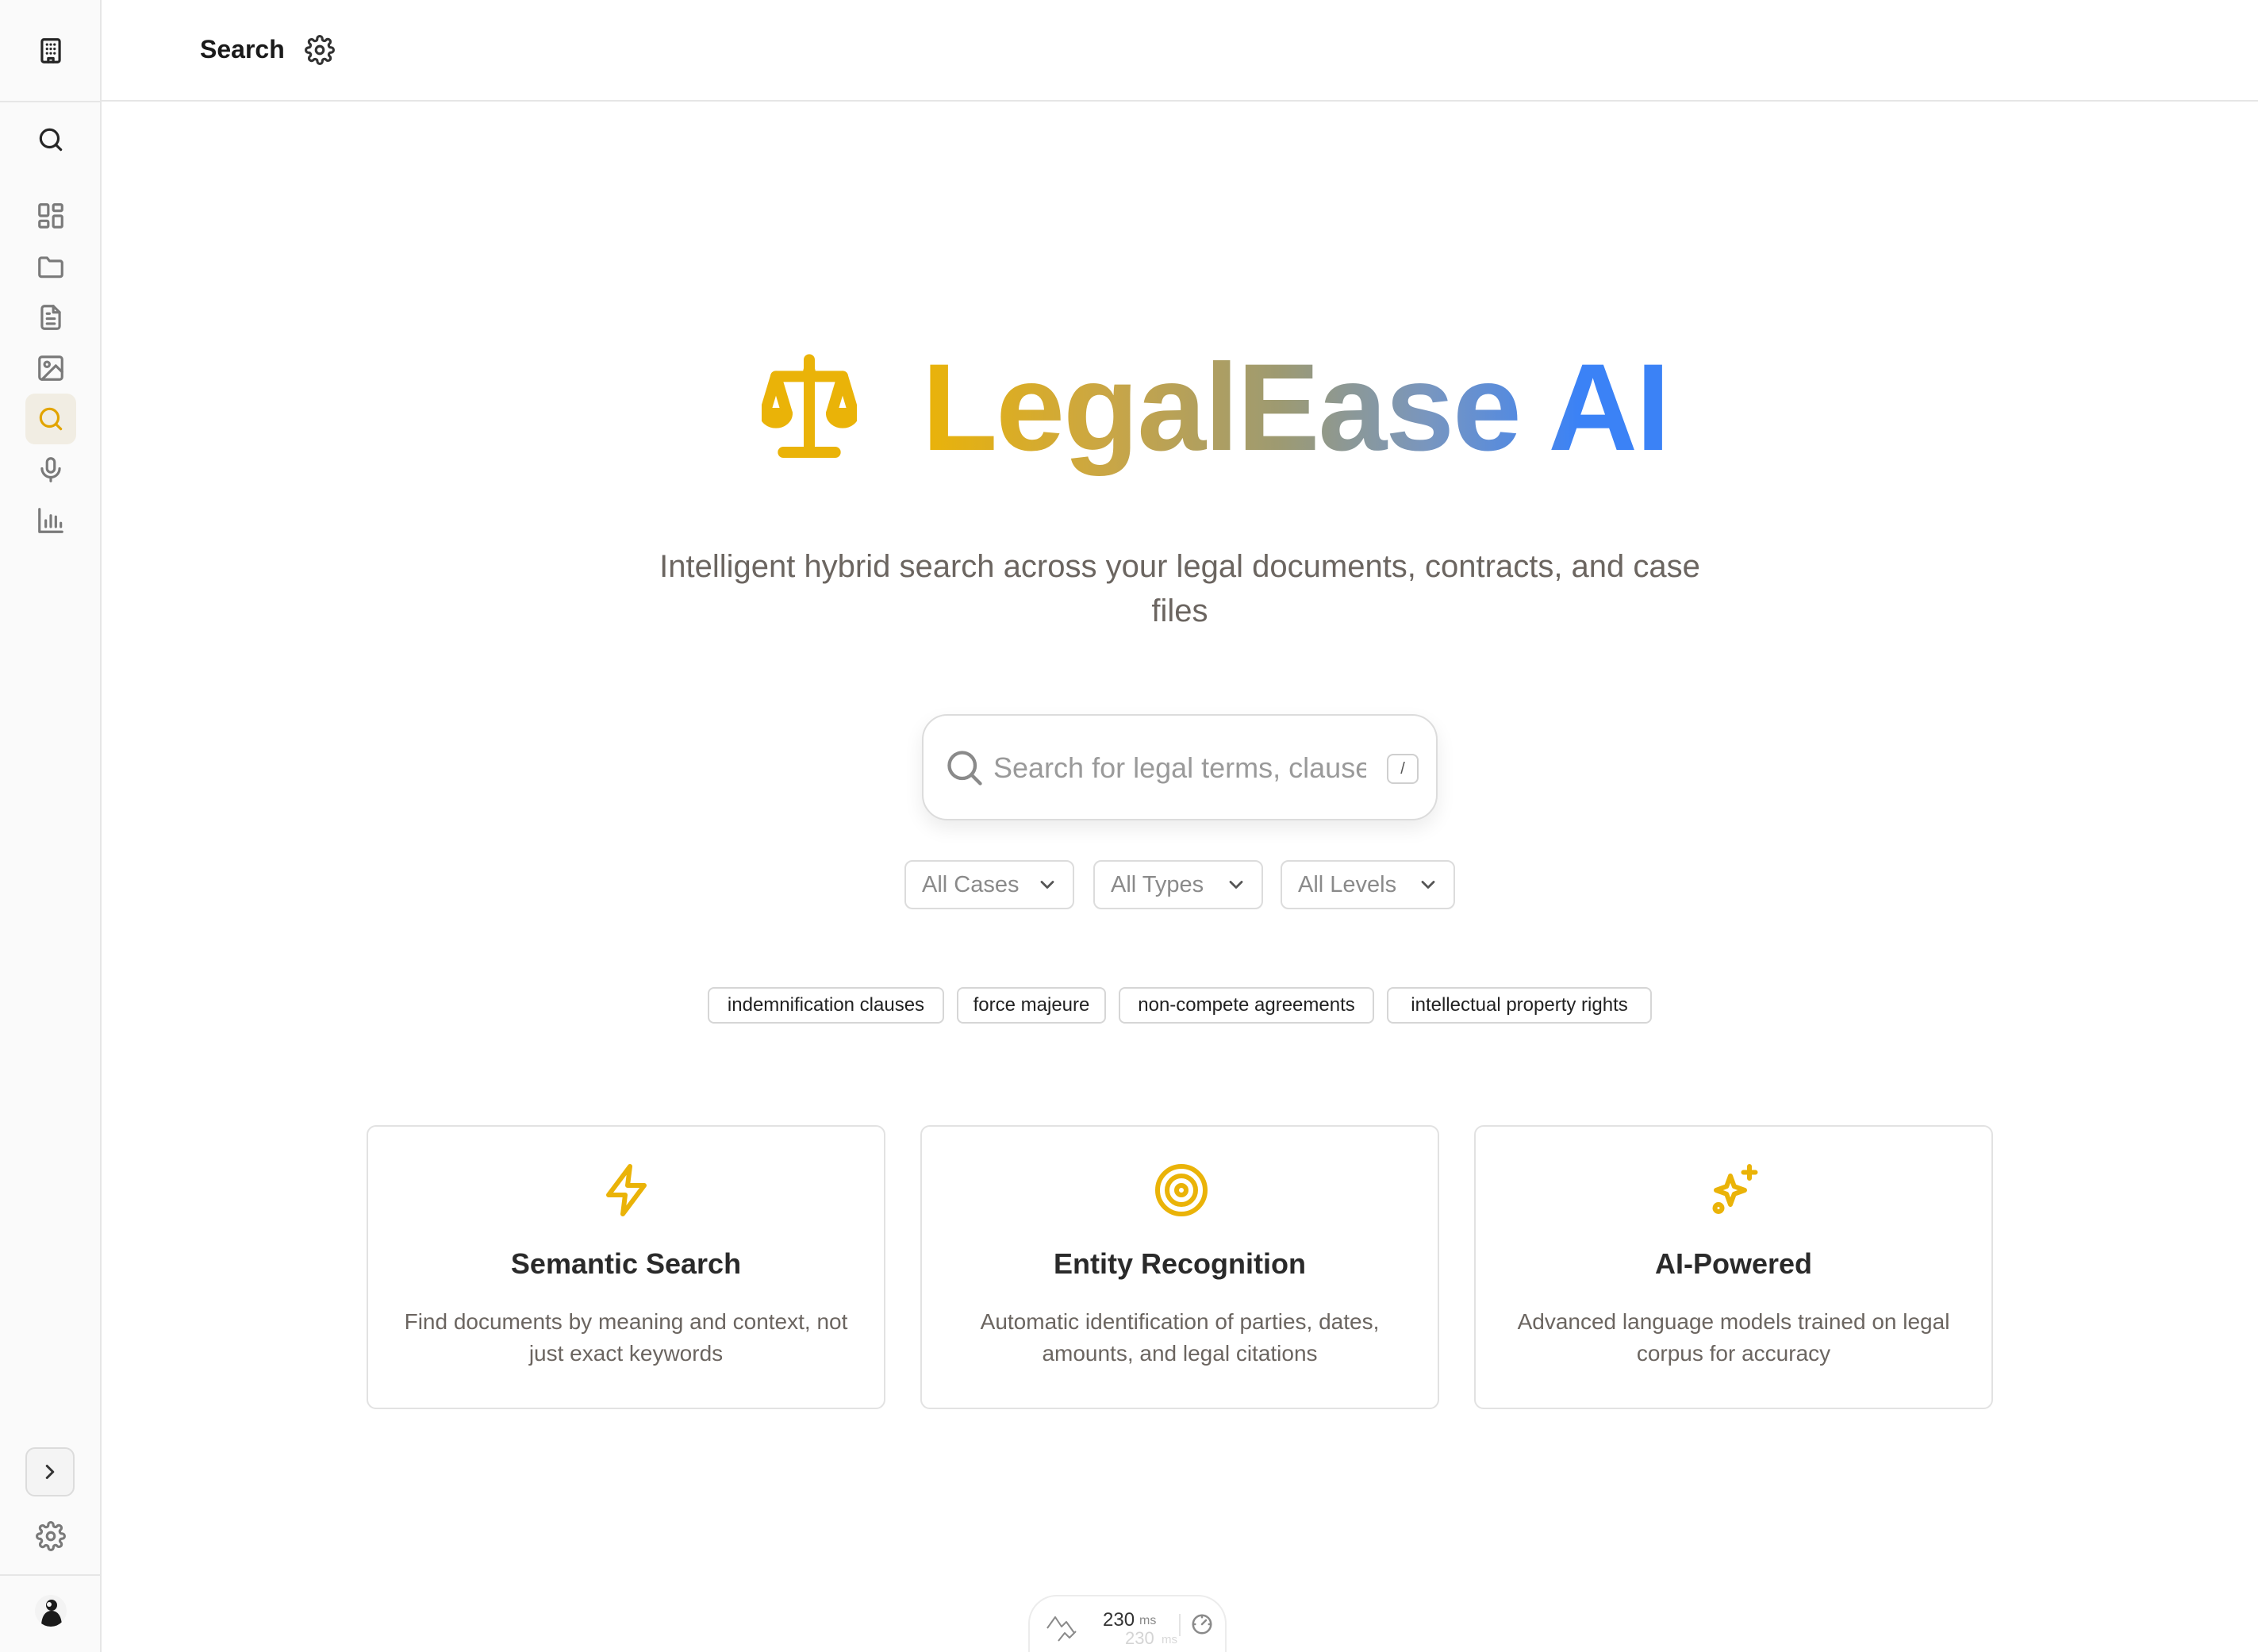  Describe the element at coordinates (50, 266) in the screenshot. I see `folder-icon` at that location.